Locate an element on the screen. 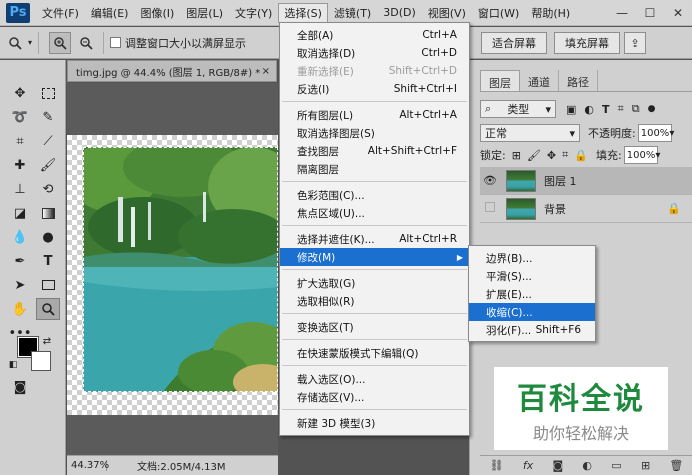  link-icon: ⛓ is located at coordinates (497, 465).